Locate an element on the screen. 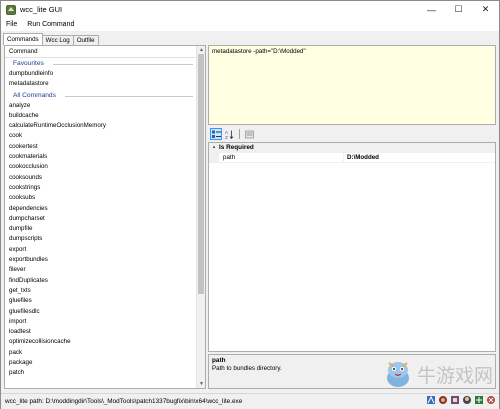  tab-wcc-log: Wcc Log is located at coordinates (57, 40).